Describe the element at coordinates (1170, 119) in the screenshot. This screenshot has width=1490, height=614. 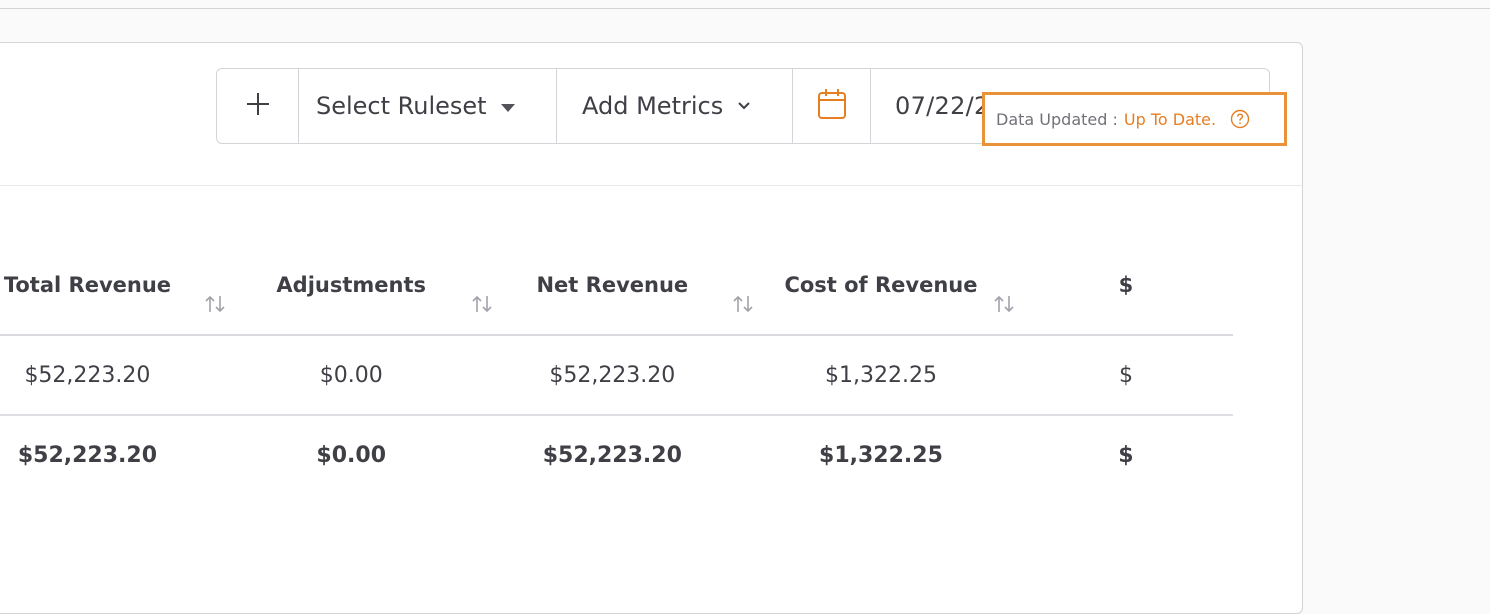
I see `status-value: Up To Date.` at that location.